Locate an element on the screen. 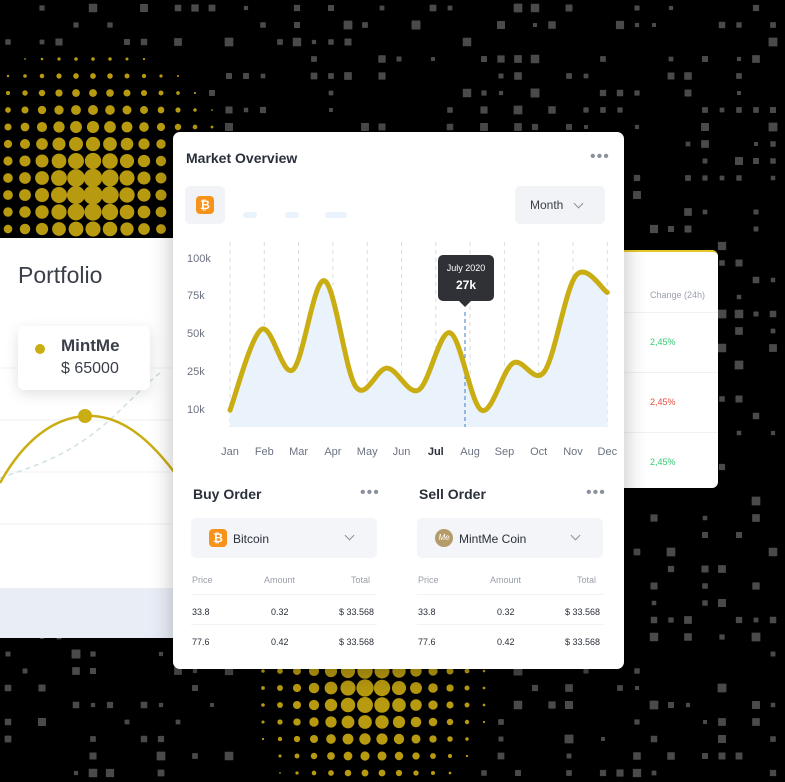  table-cell: 0.32 is located at coordinates (280, 612).